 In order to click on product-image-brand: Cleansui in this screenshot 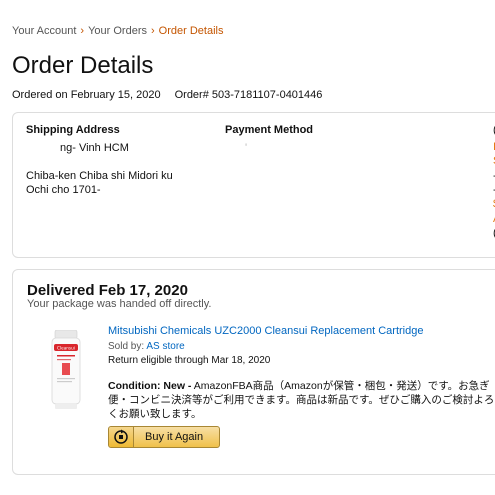, I will do `click(66, 348)`.